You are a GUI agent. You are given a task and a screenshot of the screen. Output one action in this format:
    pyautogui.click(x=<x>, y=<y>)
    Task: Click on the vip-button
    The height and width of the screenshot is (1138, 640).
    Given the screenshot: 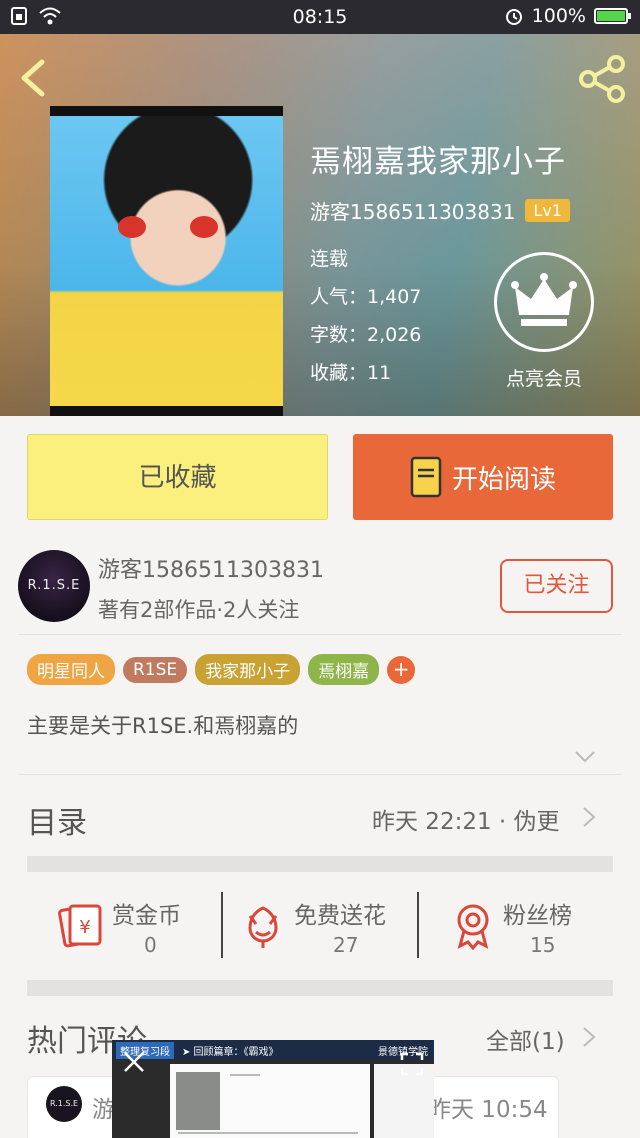 What is the action you would take?
    pyautogui.click(x=544, y=302)
    